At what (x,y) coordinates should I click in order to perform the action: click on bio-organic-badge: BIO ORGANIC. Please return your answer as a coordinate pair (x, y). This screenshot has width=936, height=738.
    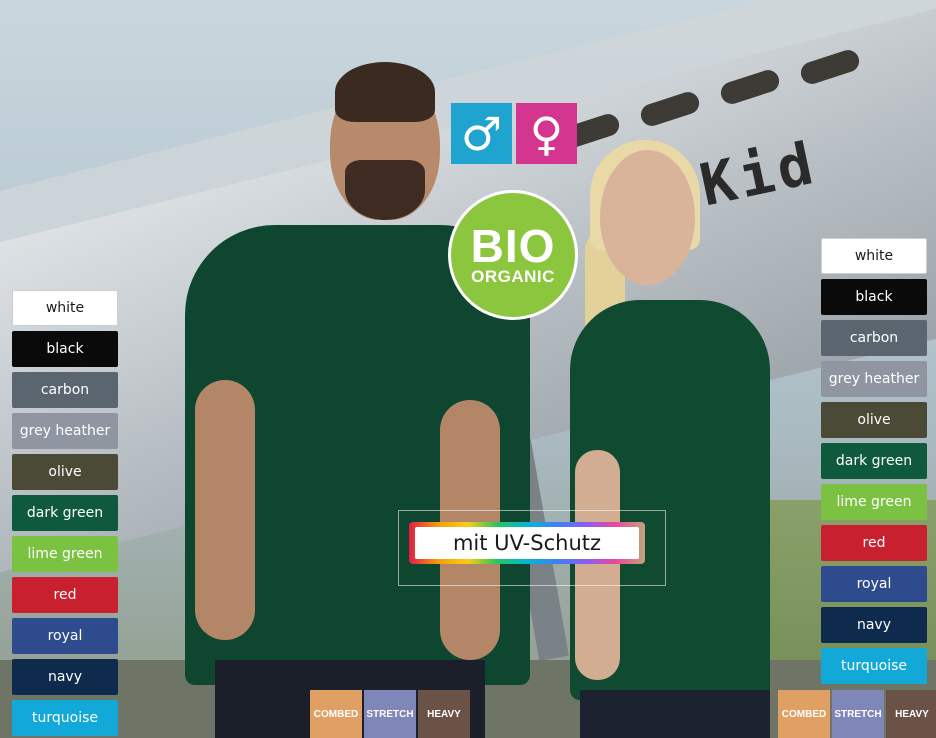
    Looking at the image, I should click on (513, 255).